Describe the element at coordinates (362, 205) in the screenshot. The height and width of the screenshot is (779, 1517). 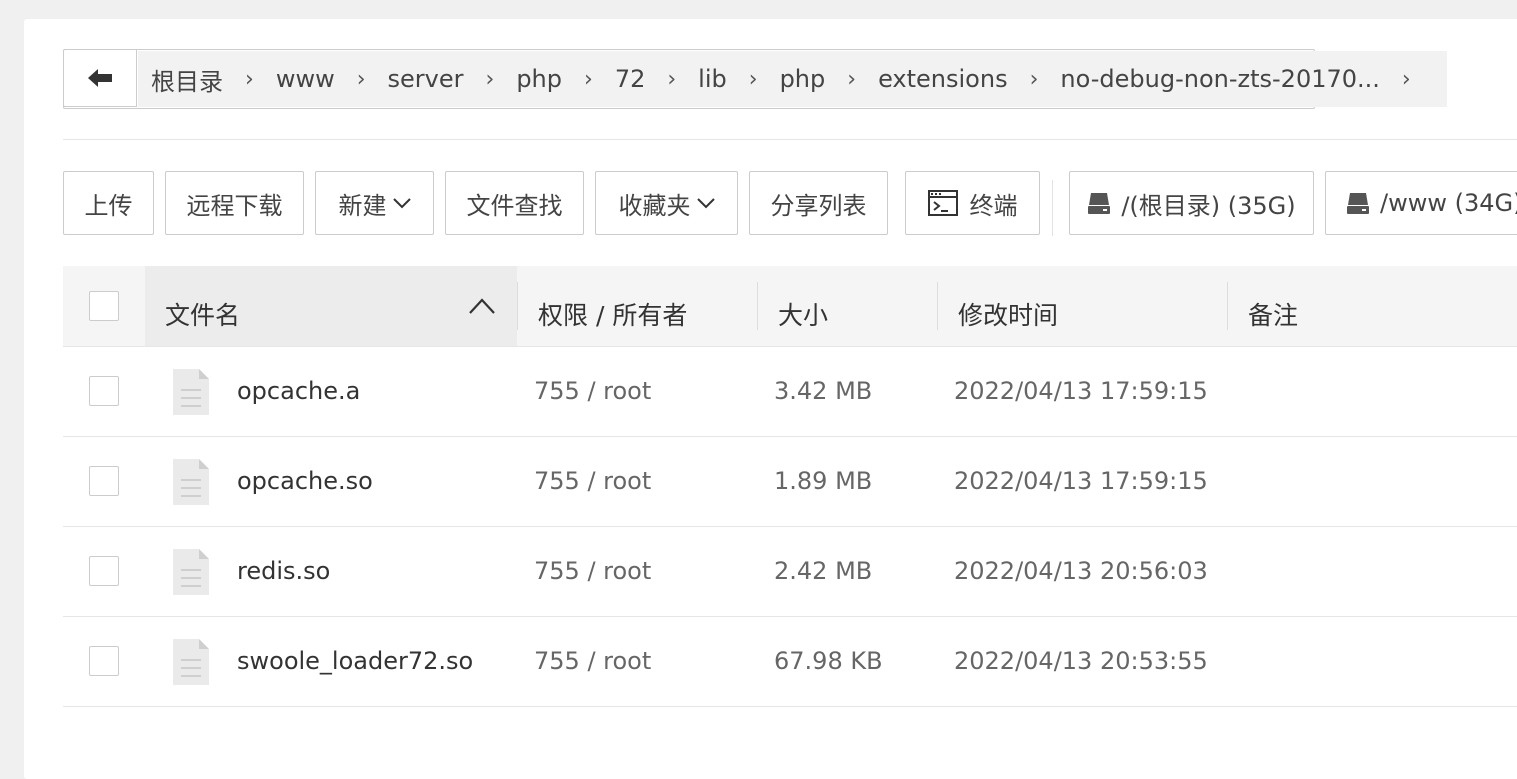
I see `new-label: 新建` at that location.